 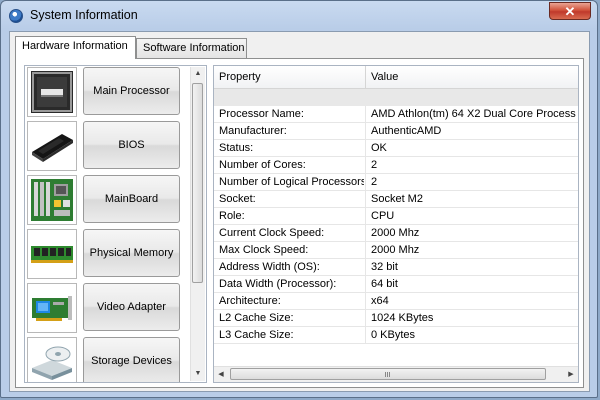 I want to click on device-item-bios: BIOS, so click(x=107, y=146).